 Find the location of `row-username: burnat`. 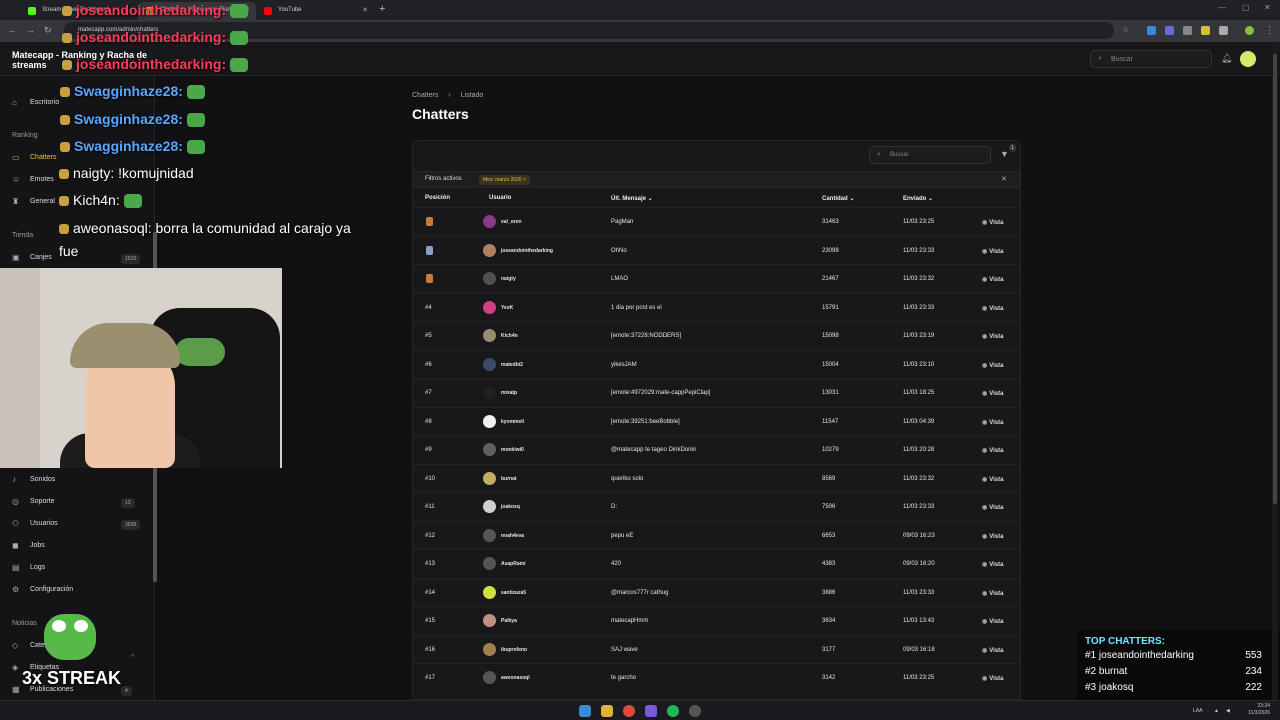

row-username: burnat is located at coordinates (509, 479).